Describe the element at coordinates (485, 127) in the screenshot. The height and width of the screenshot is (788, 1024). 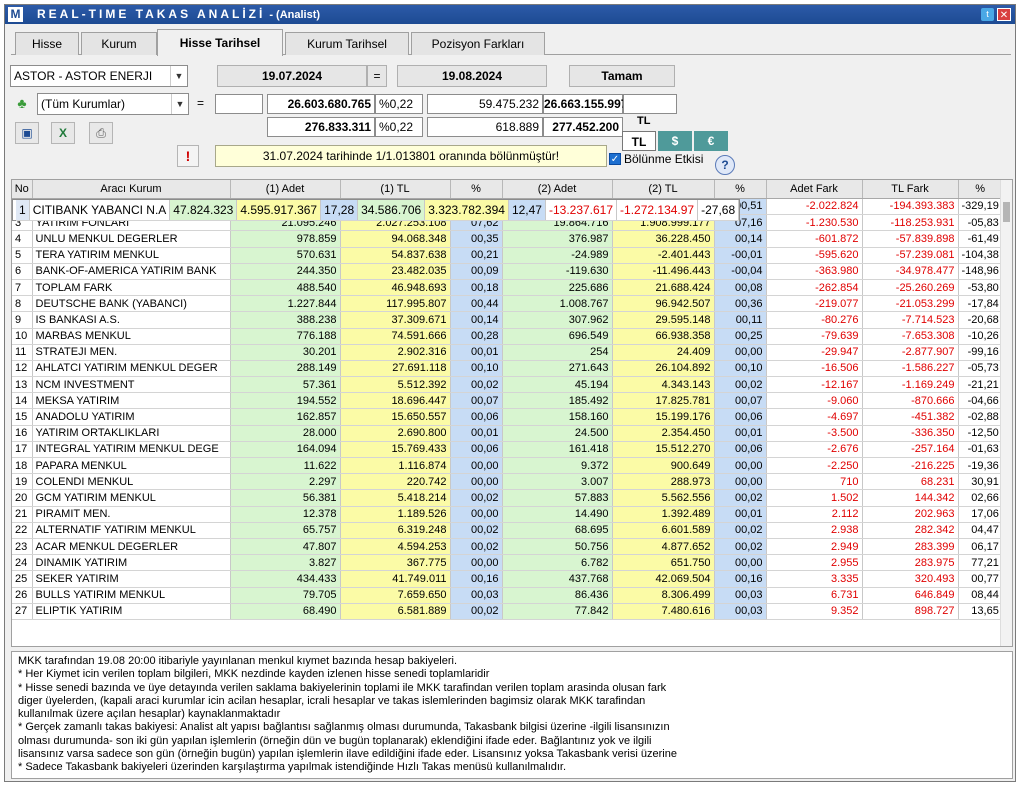
I see `total-diff-tl: 618.889` at that location.